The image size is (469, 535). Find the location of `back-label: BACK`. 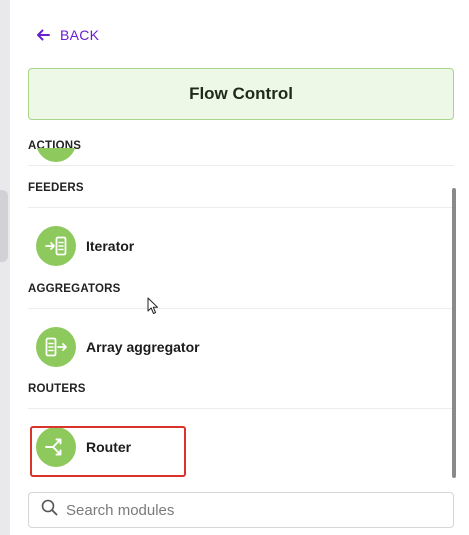

back-label: BACK is located at coordinates (80, 35).